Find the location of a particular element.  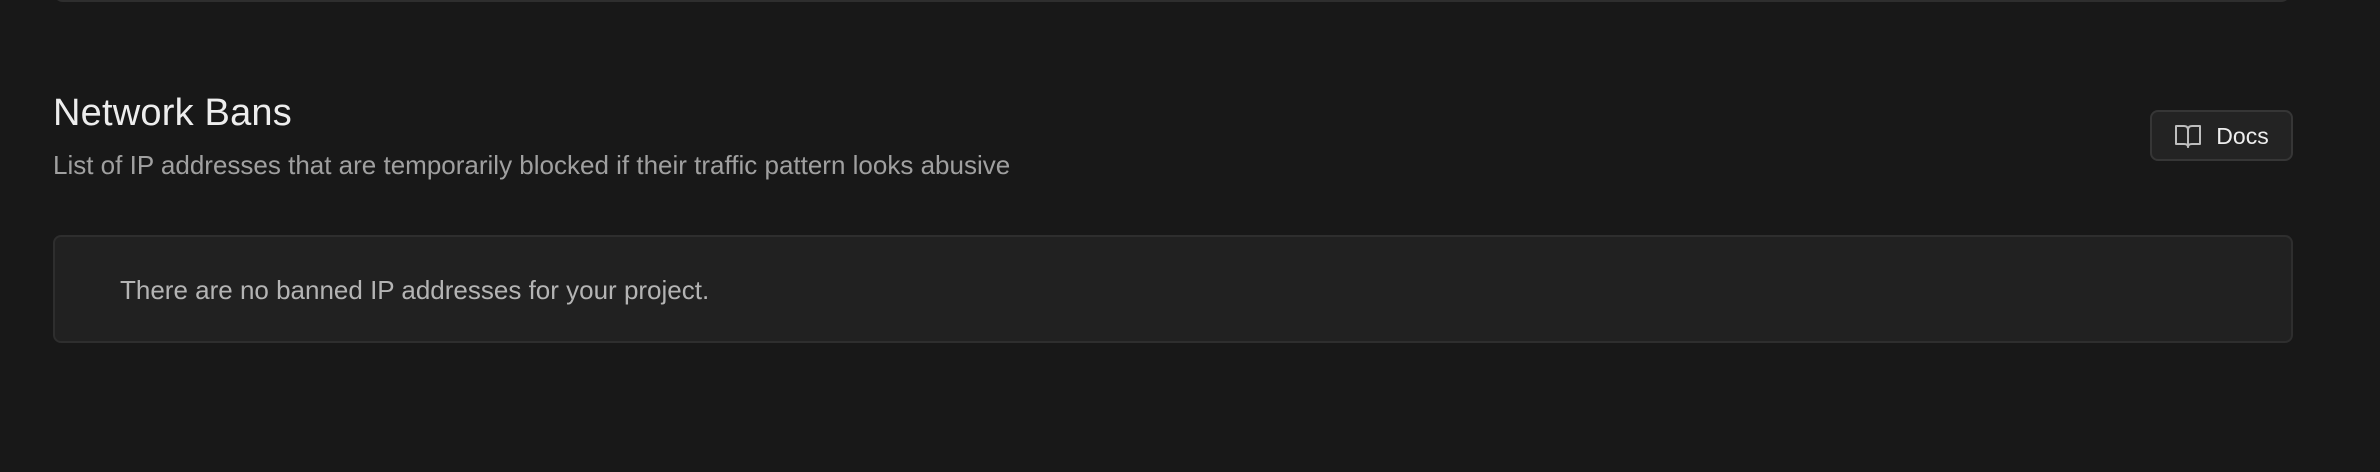

docs-button-label: Docs is located at coordinates (2242, 135).